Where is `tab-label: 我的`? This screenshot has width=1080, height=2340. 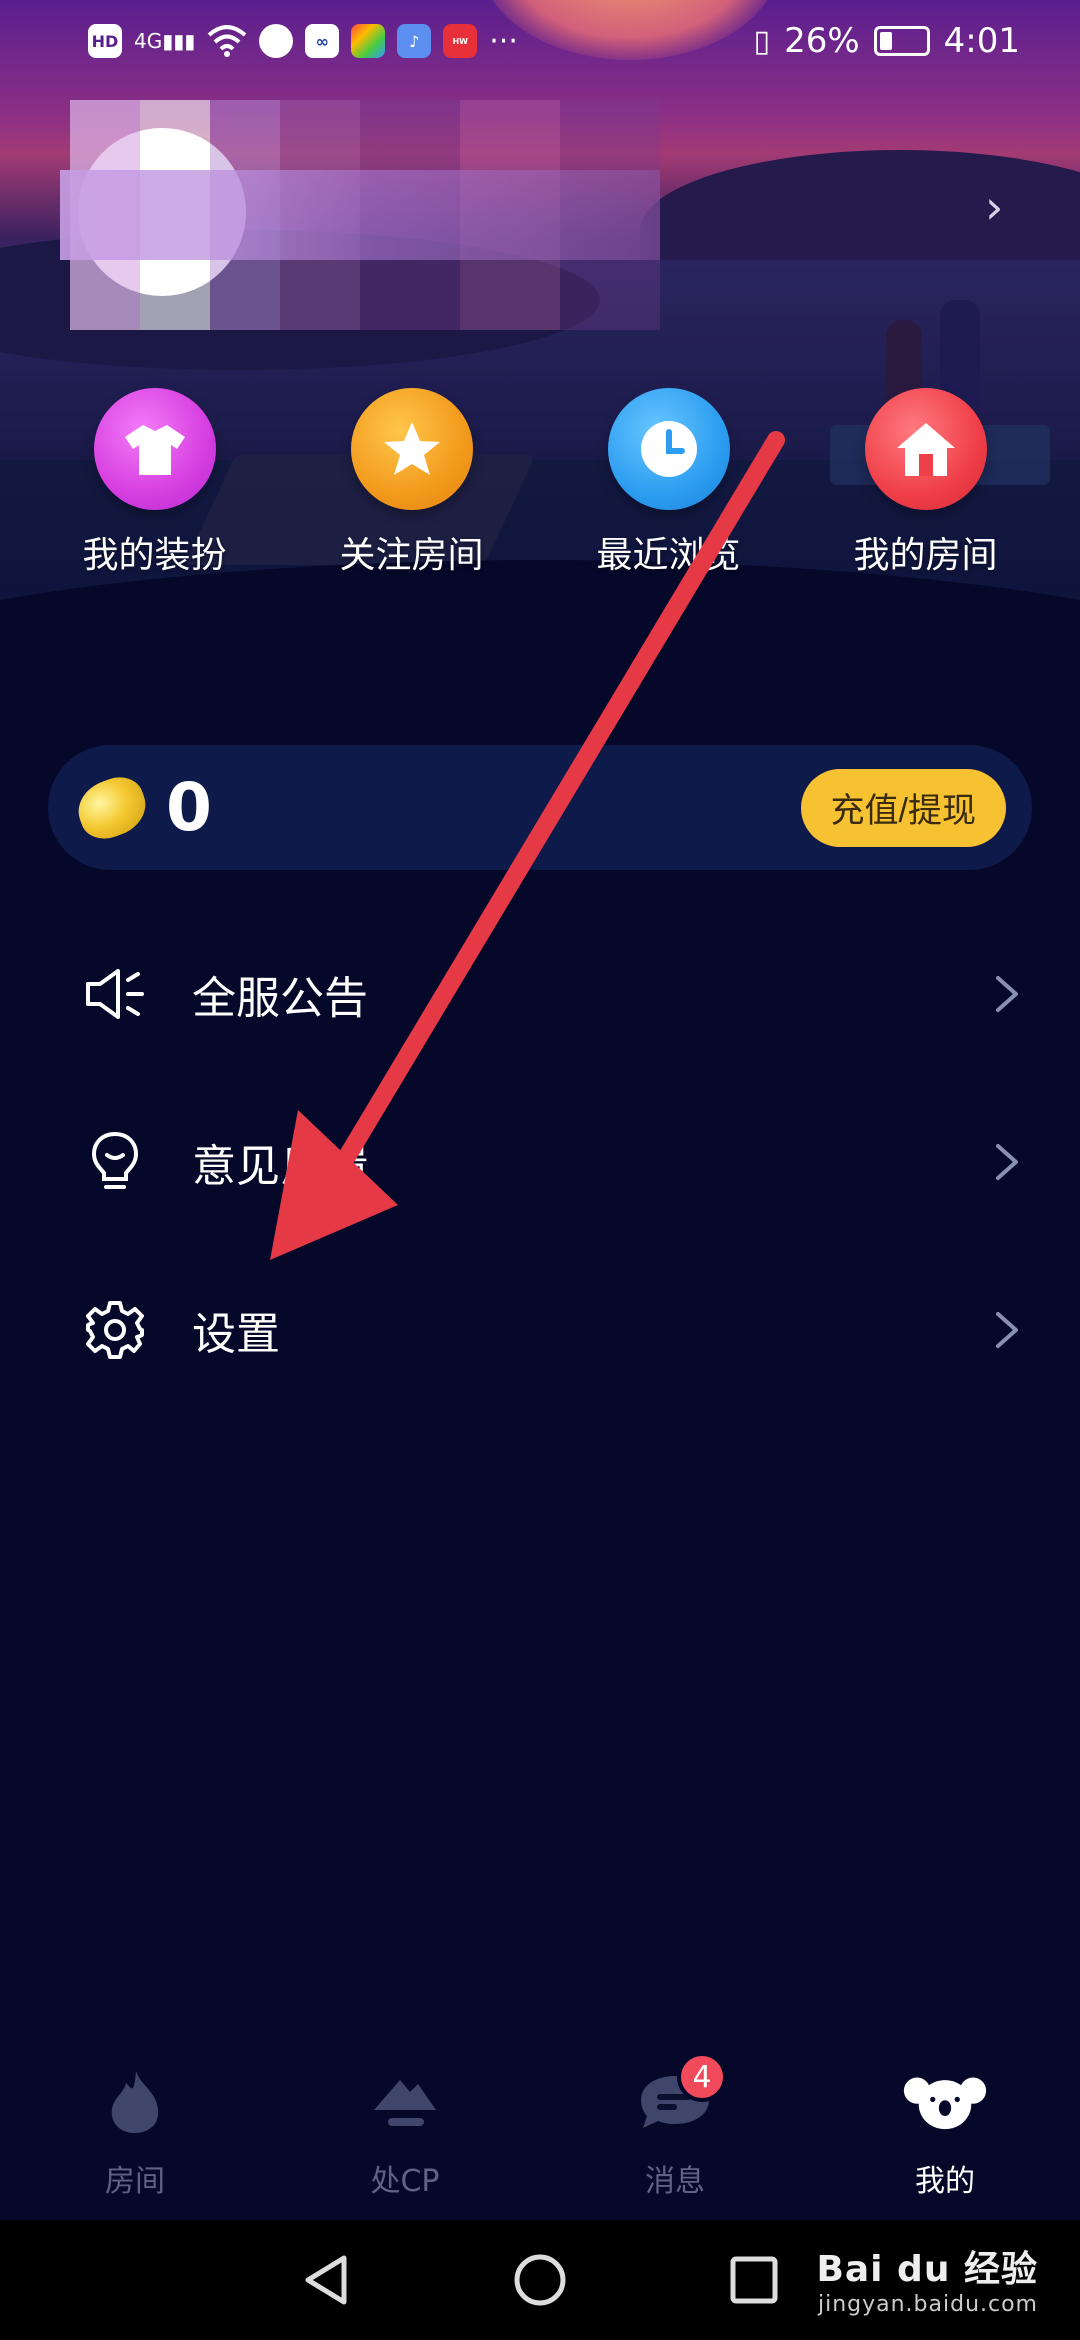
tab-label: 我的 is located at coordinates (945, 2181).